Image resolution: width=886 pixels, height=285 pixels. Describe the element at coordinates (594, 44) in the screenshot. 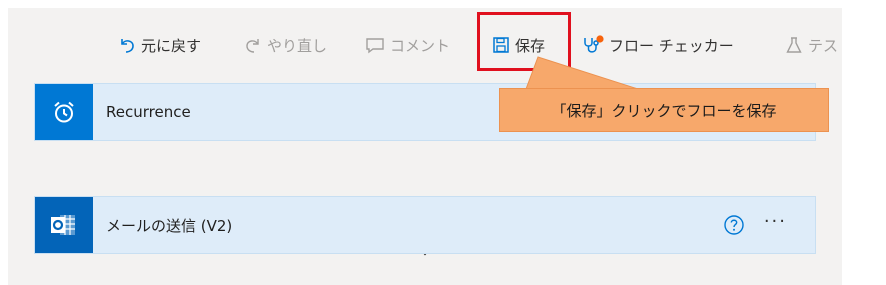

I see `stethoscope-icon` at that location.